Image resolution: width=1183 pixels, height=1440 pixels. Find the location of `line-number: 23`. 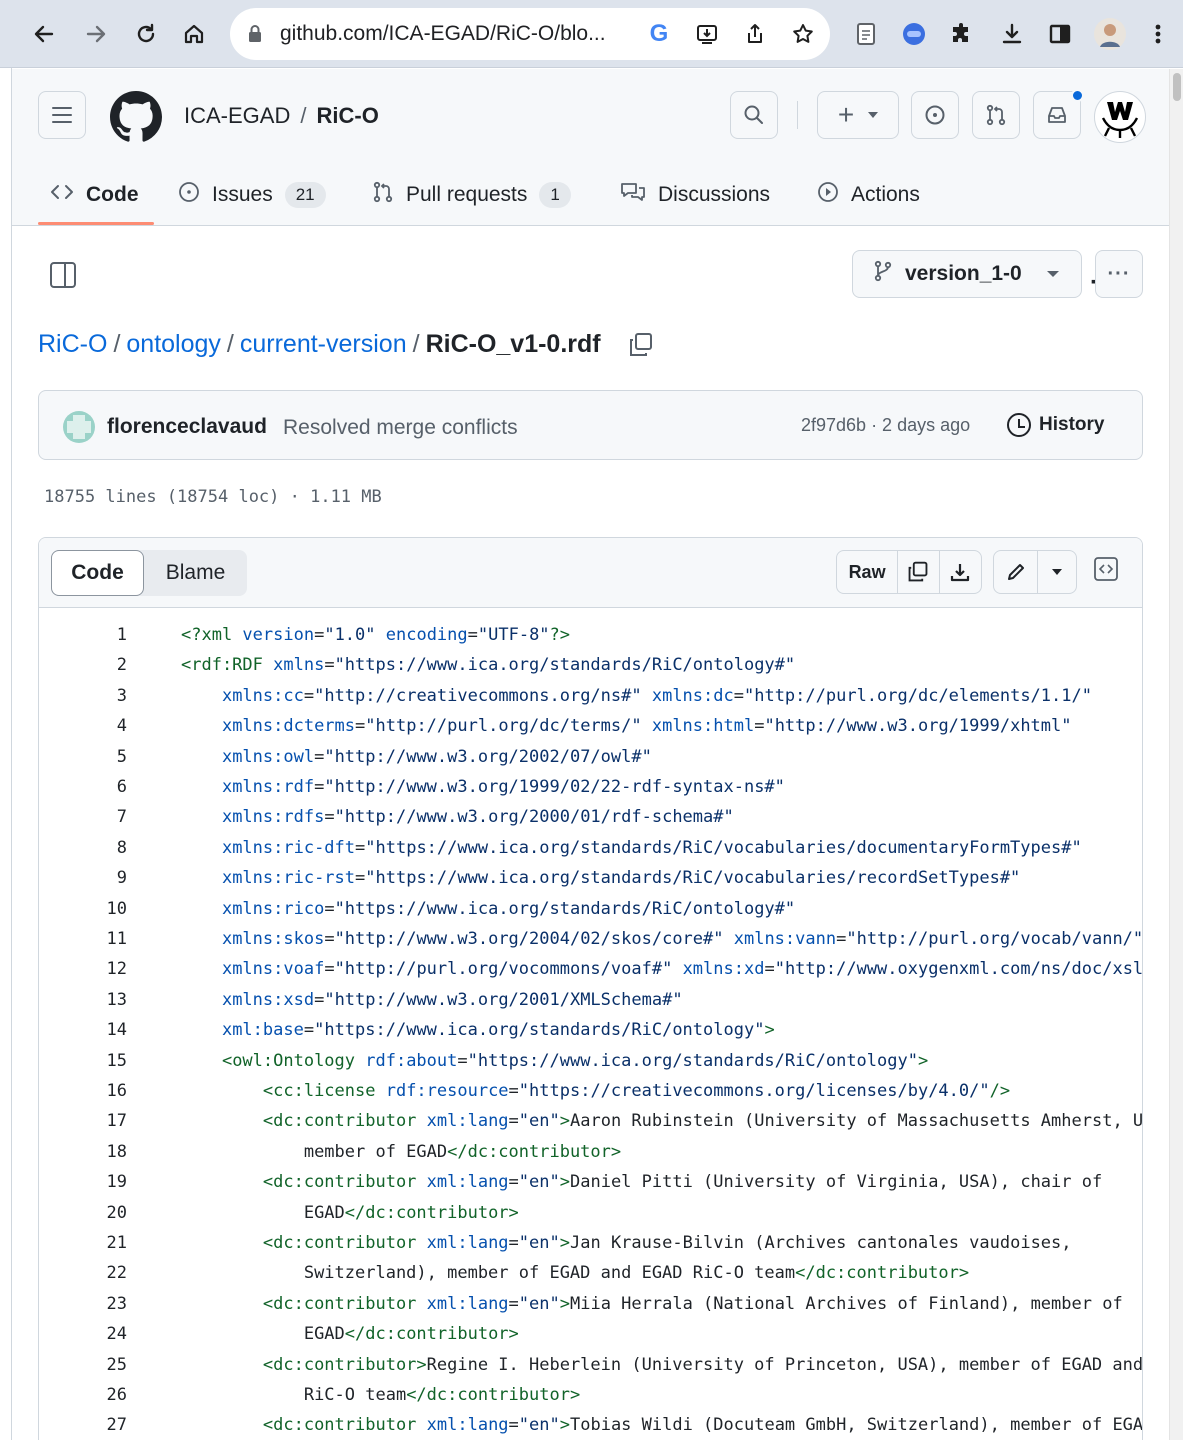

line-number: 23 is located at coordinates (83, 1304).